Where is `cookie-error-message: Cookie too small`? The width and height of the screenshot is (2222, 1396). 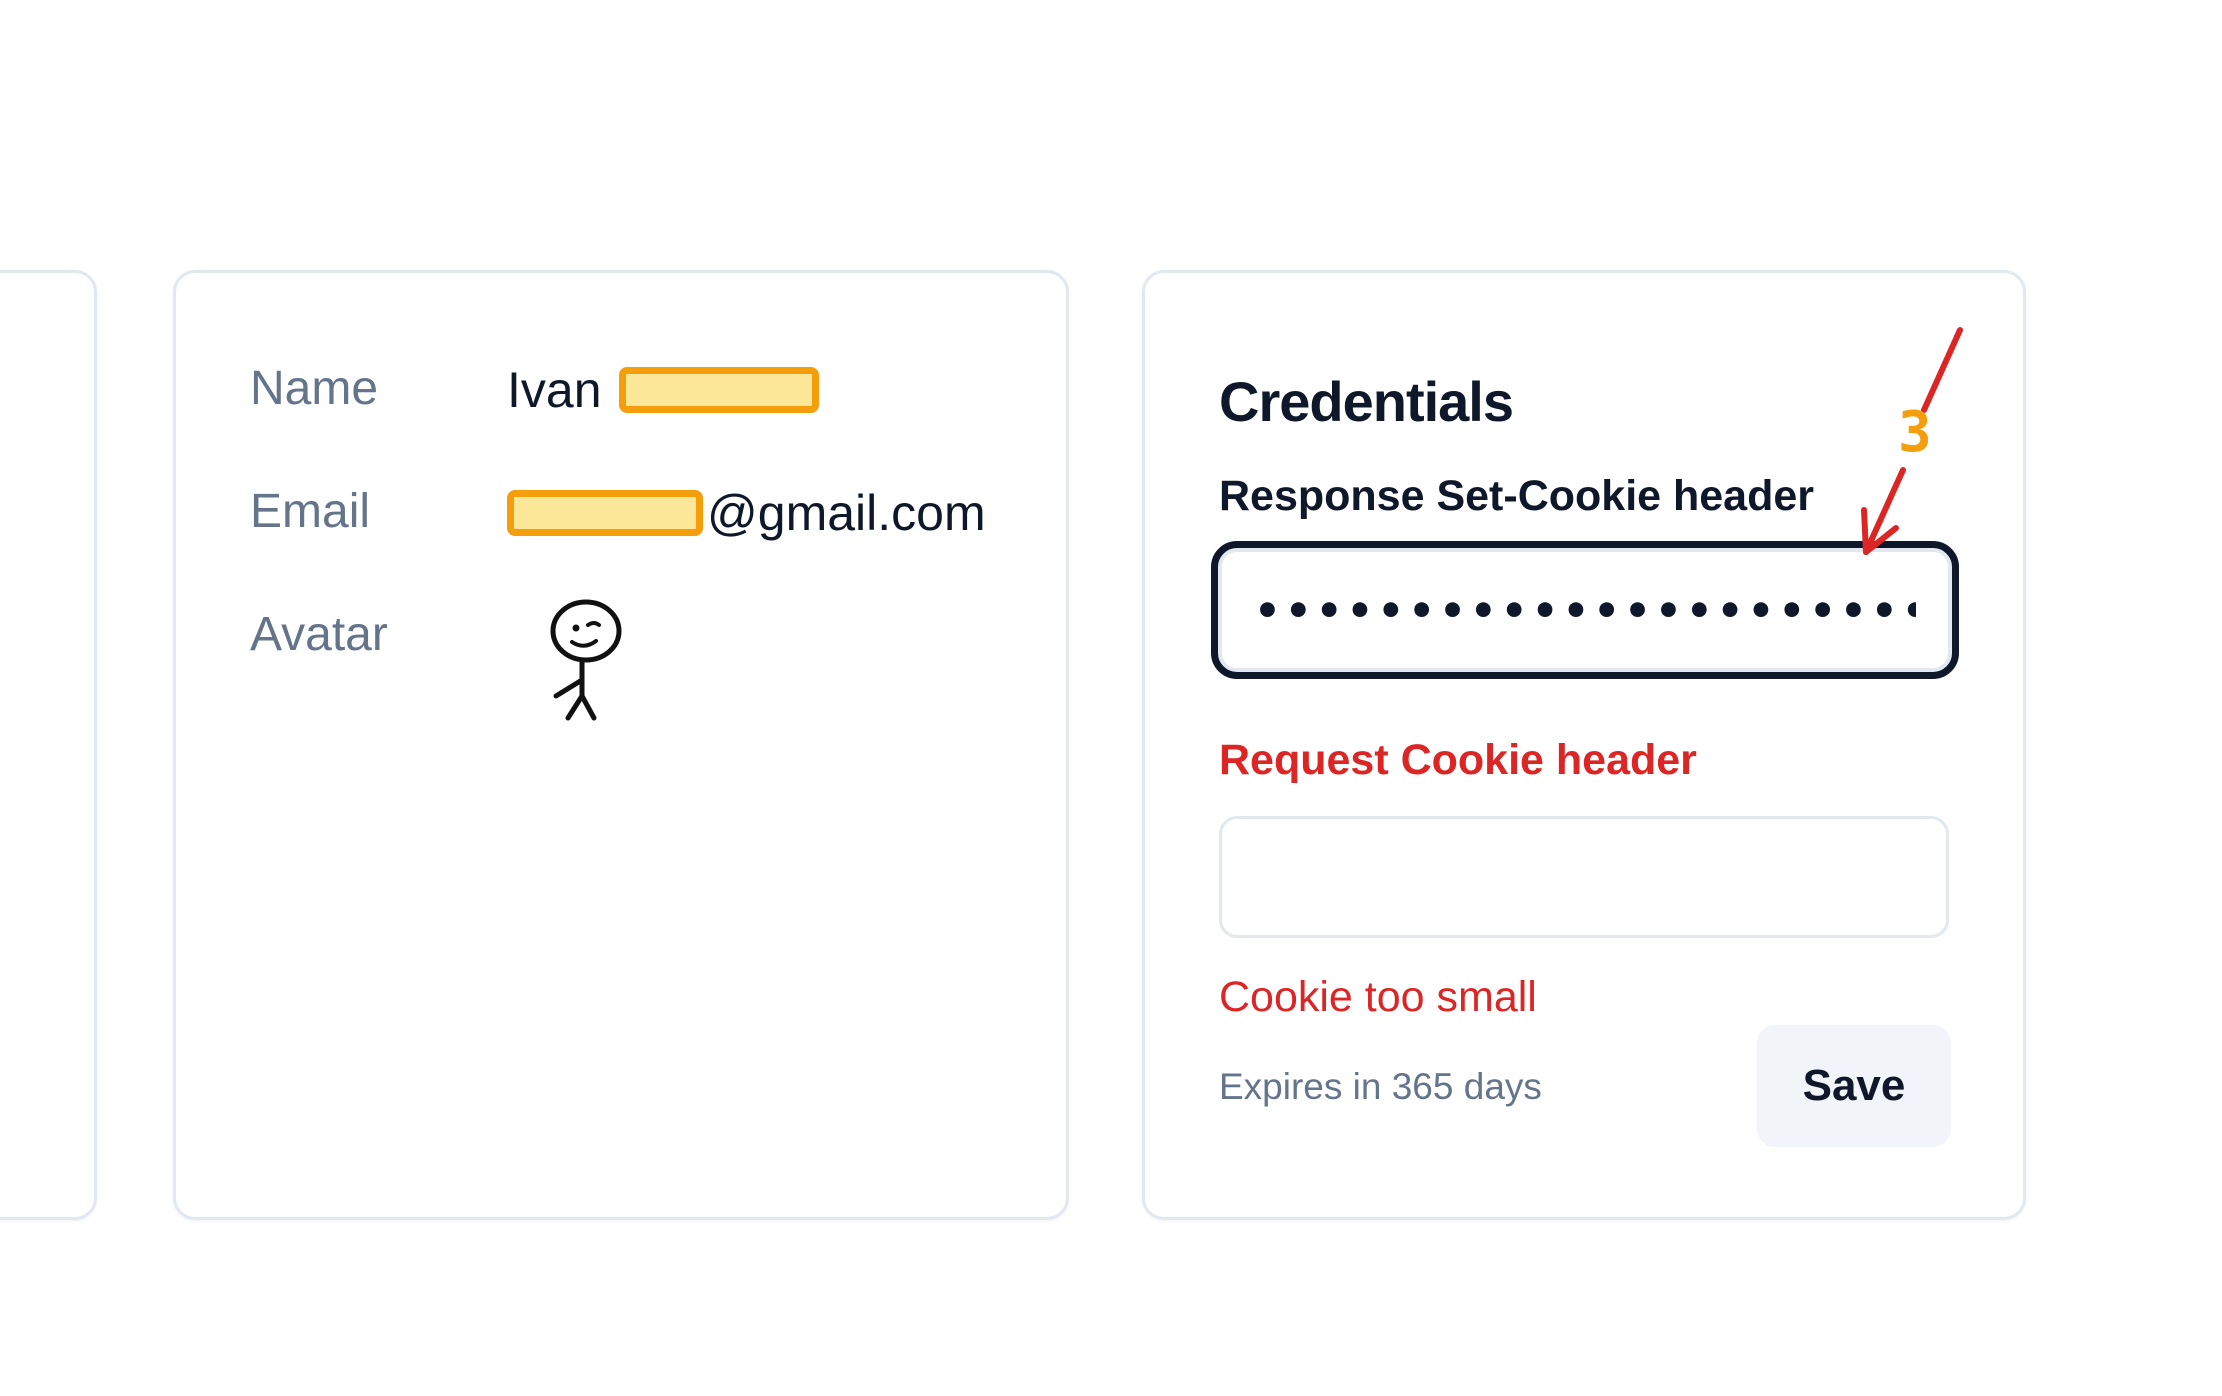 cookie-error-message: Cookie too small is located at coordinates (1378, 997).